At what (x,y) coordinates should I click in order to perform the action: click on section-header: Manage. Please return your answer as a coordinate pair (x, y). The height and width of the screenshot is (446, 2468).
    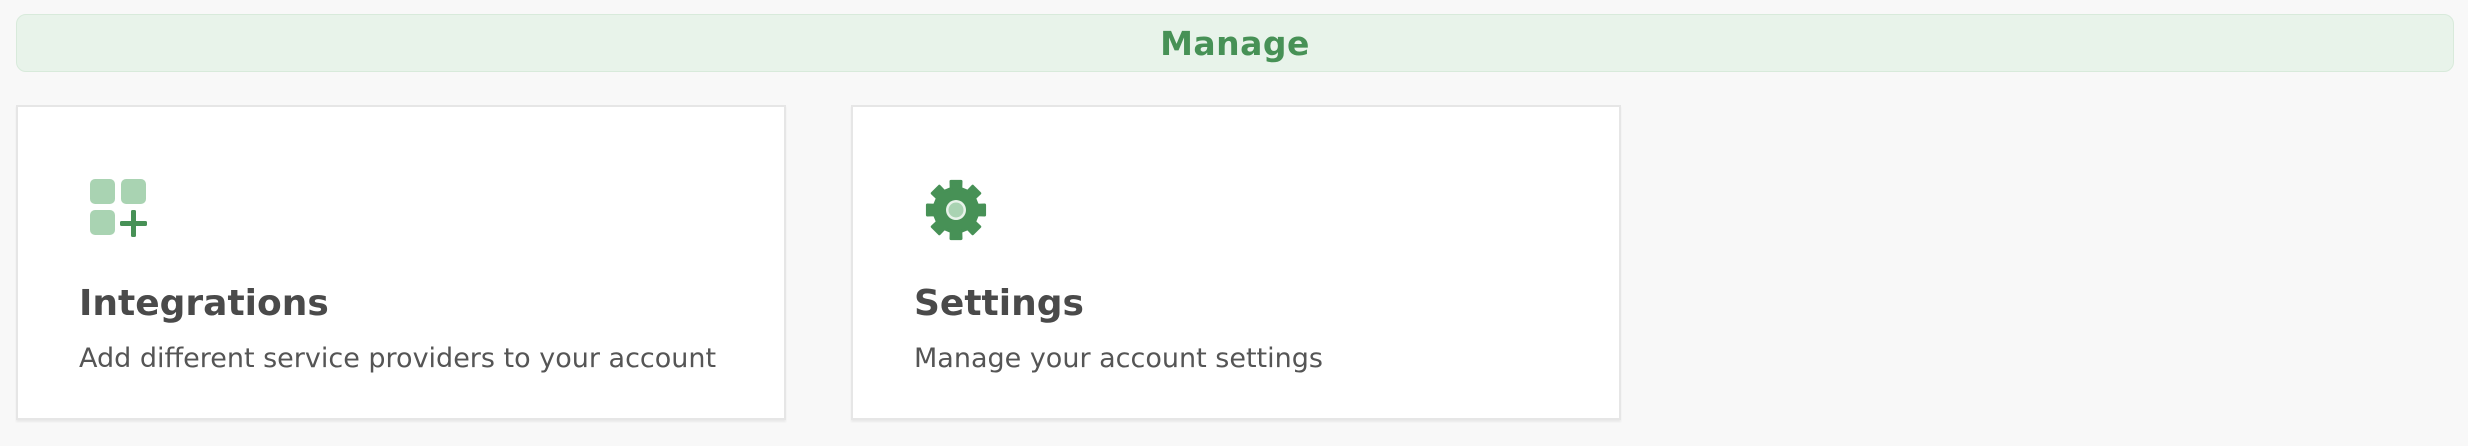
    Looking at the image, I should click on (1235, 43).